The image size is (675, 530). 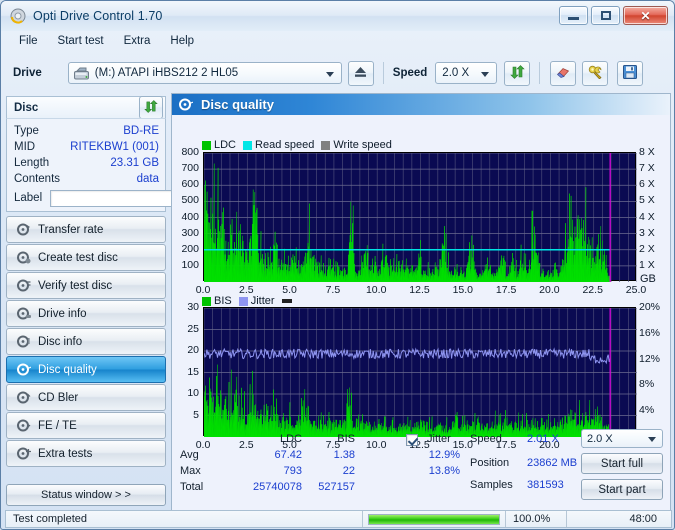 I want to click on drive-info-icon, so click(x=23, y=313).